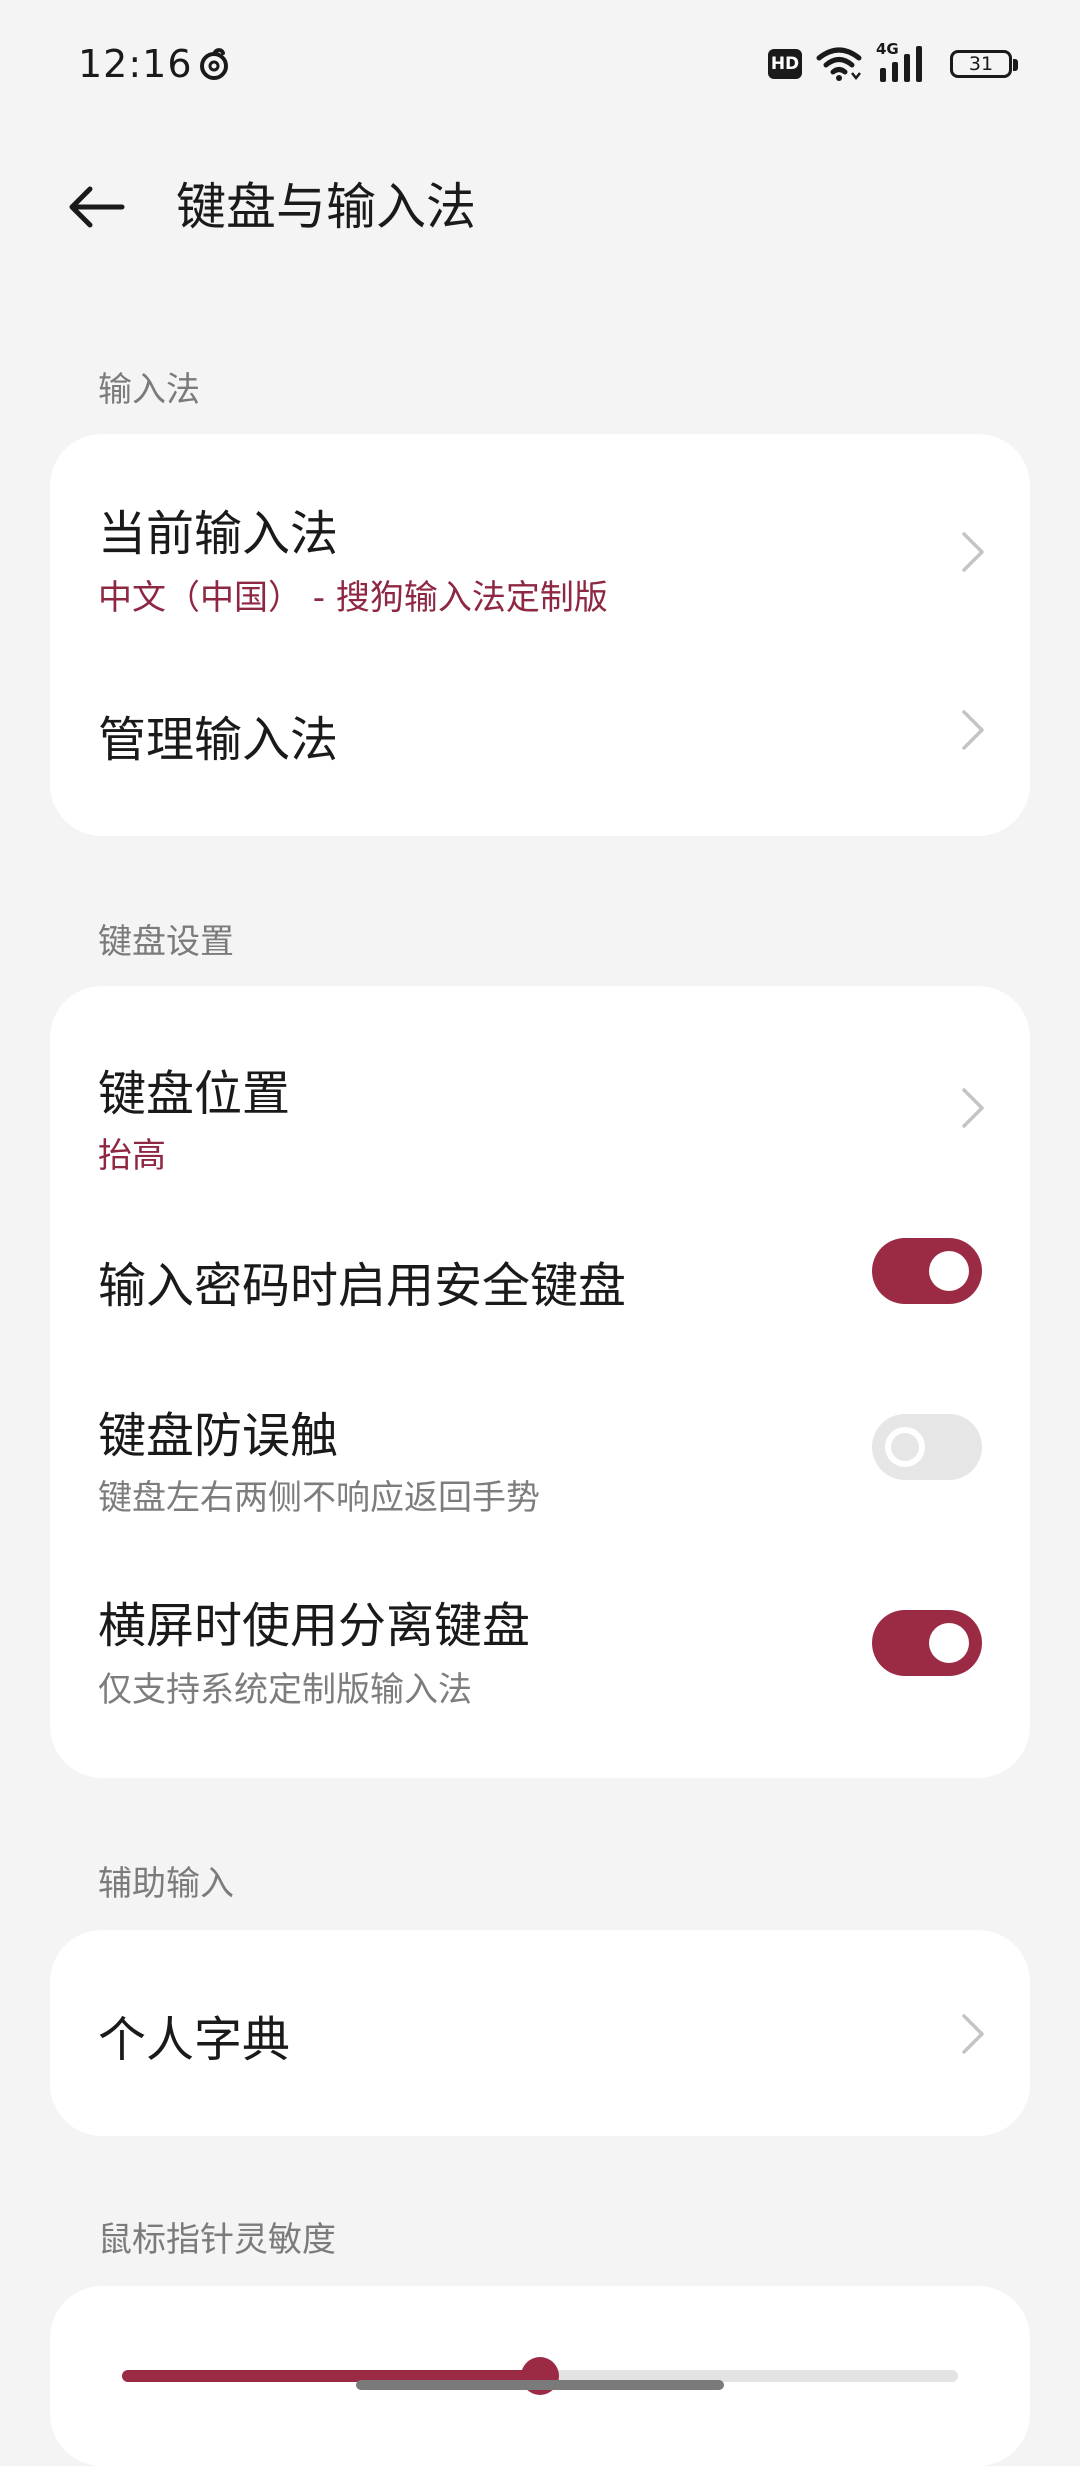  I want to click on back-button, so click(96, 207).